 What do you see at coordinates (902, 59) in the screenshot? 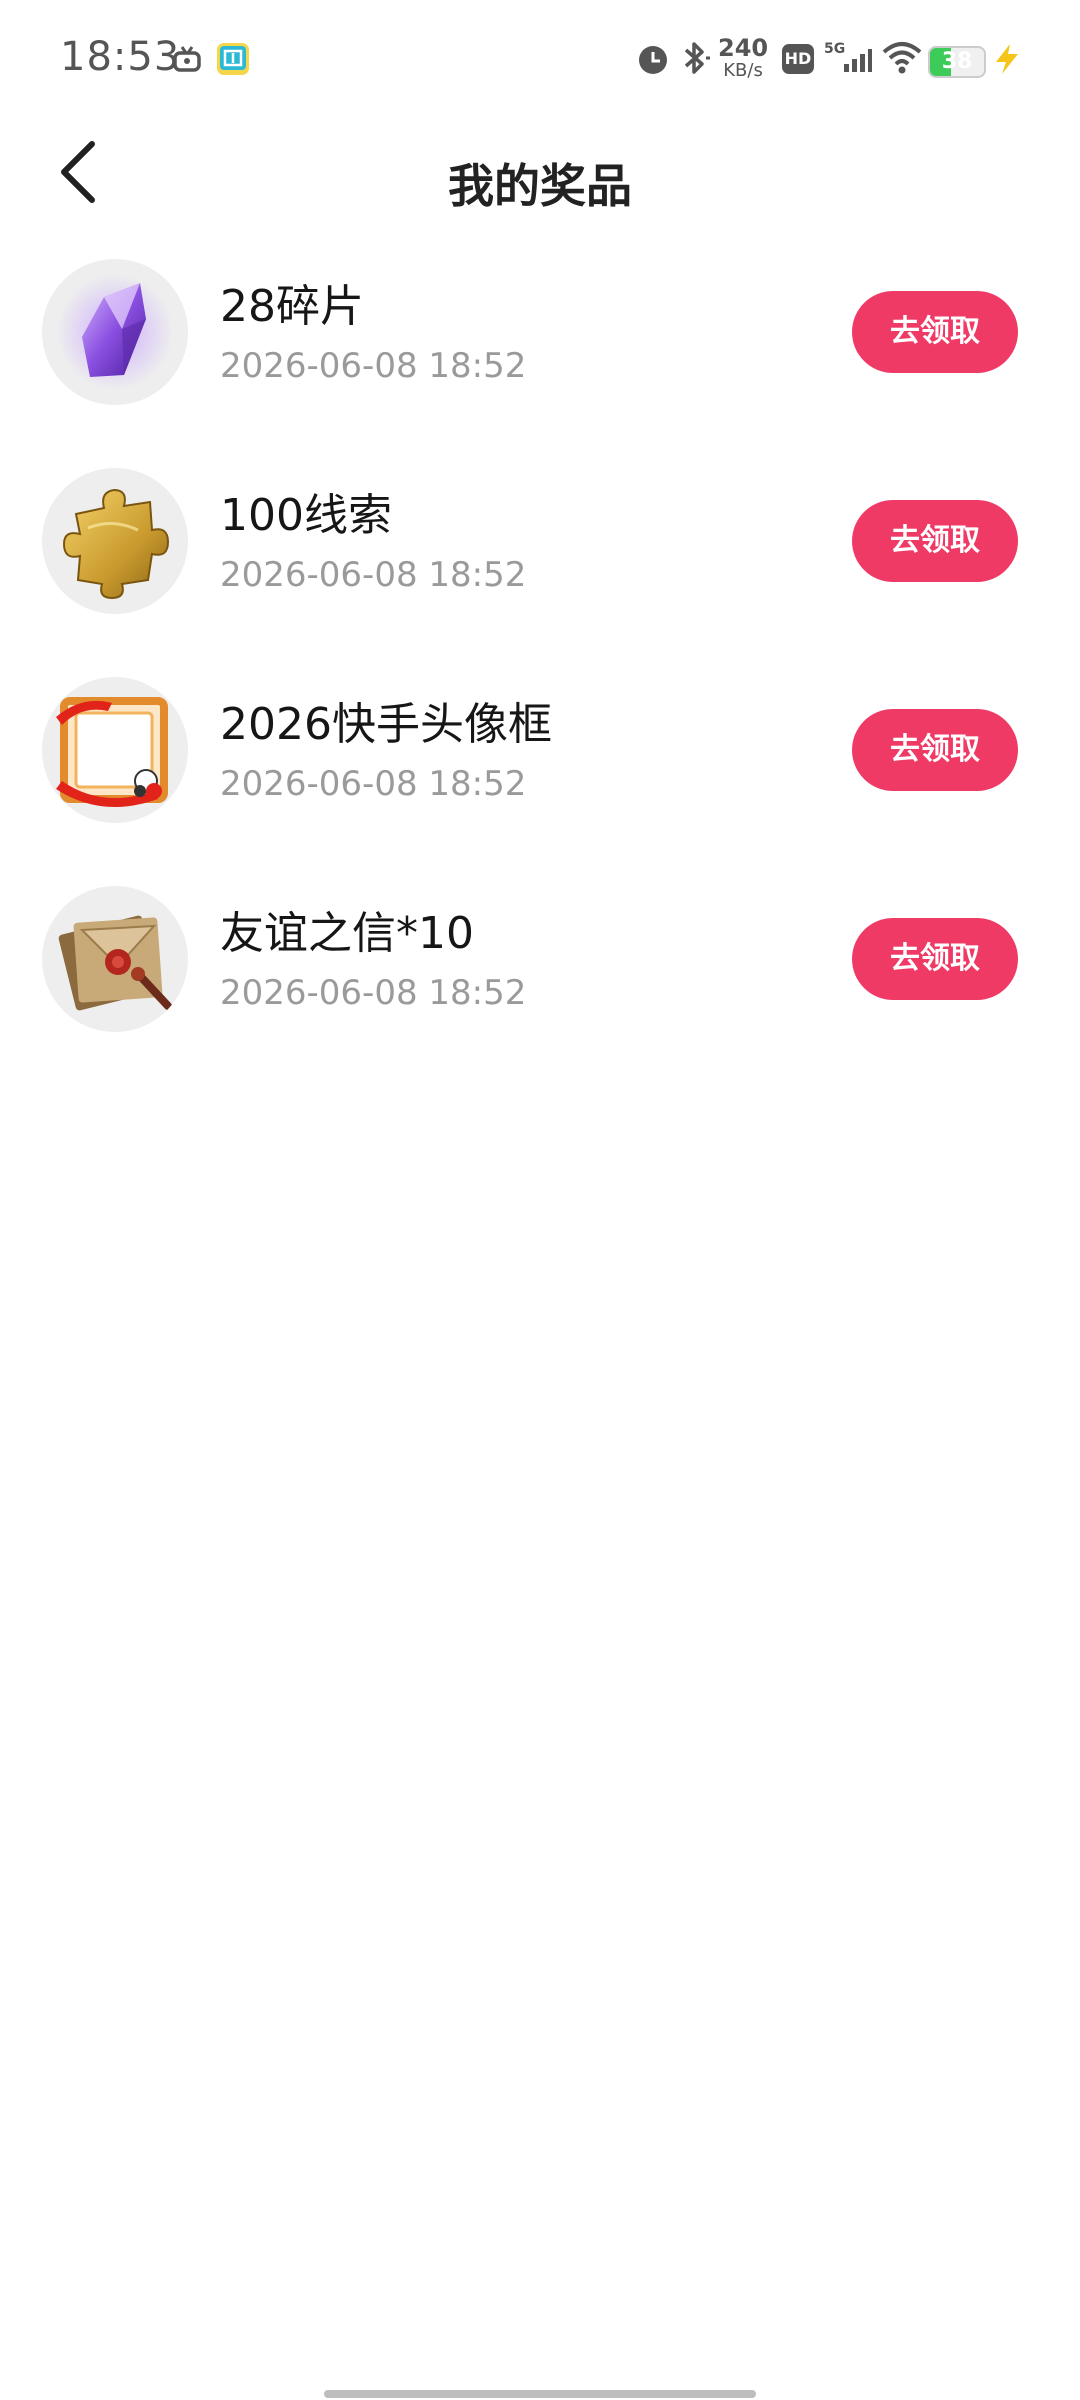
I see `wifi-icon` at bounding box center [902, 59].